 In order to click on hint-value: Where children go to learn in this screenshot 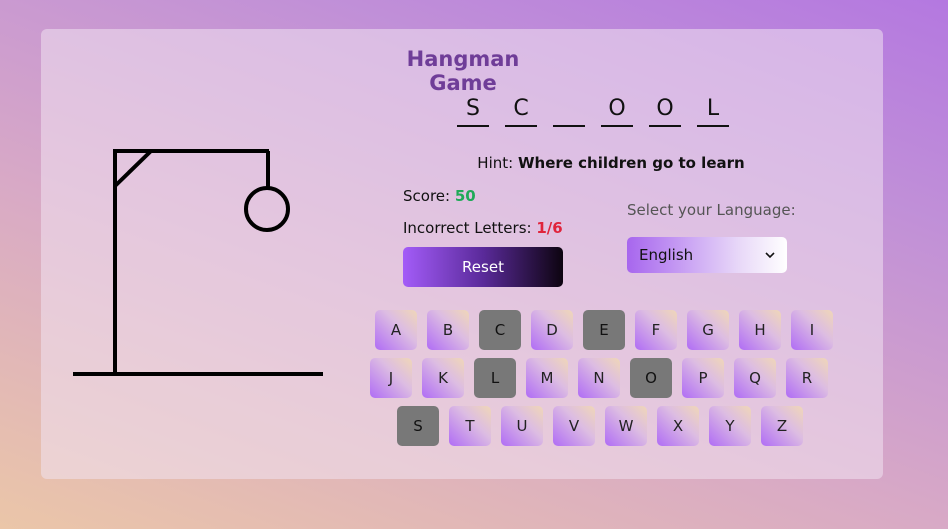, I will do `click(631, 163)`.